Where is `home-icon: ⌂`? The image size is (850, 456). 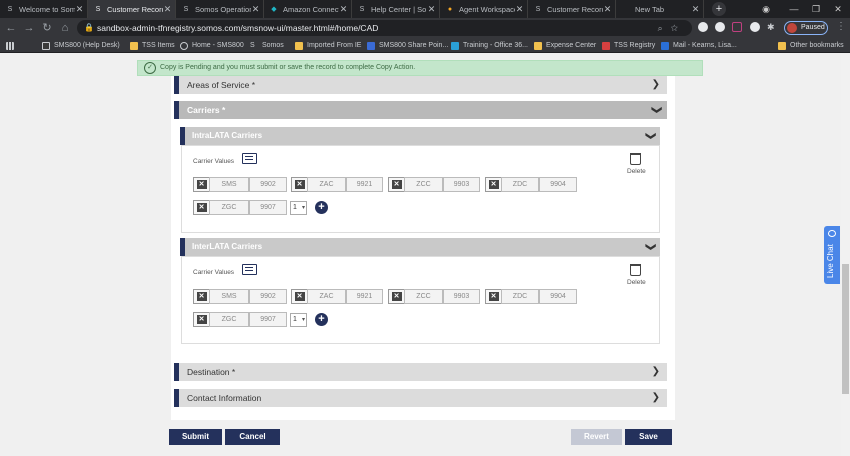
home-icon: ⌂ is located at coordinates (65, 28).